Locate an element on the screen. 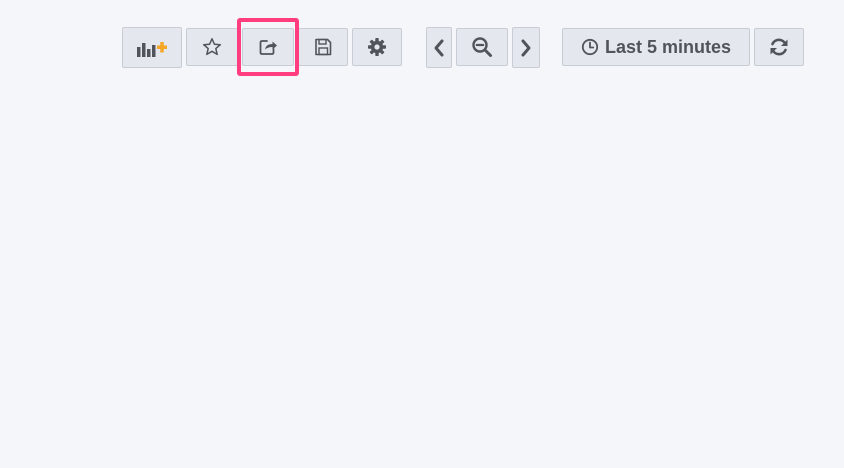 This screenshot has height=468, width=844. add-panel-button is located at coordinates (152, 47).